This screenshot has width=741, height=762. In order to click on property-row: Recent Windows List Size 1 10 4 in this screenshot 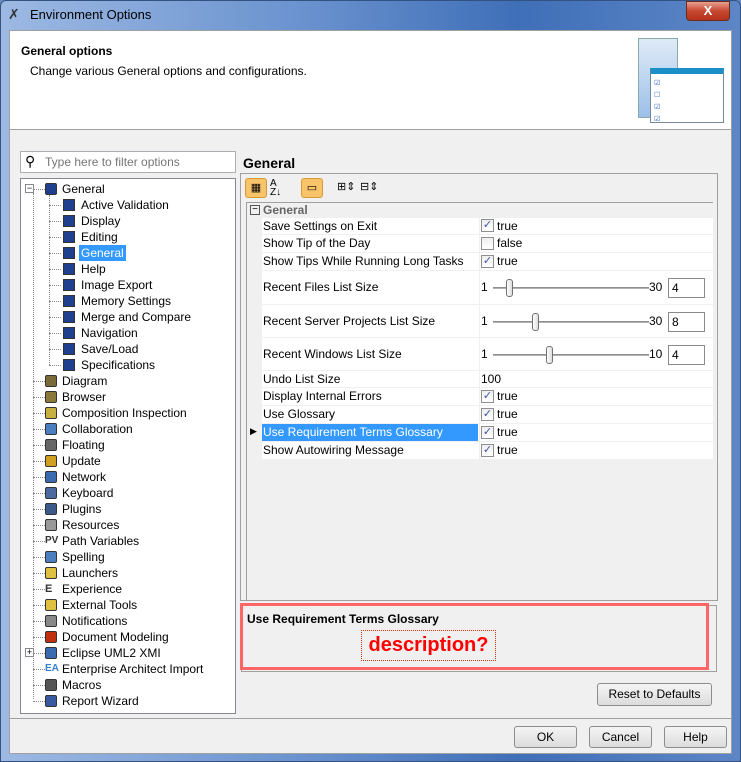, I will do `click(487, 354)`.